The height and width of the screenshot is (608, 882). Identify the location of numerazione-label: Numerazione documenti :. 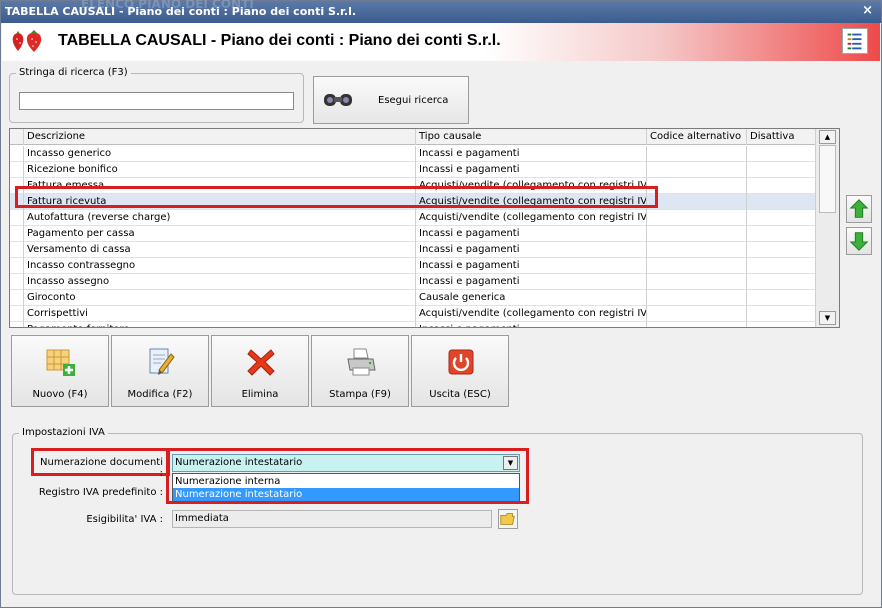
(101, 468).